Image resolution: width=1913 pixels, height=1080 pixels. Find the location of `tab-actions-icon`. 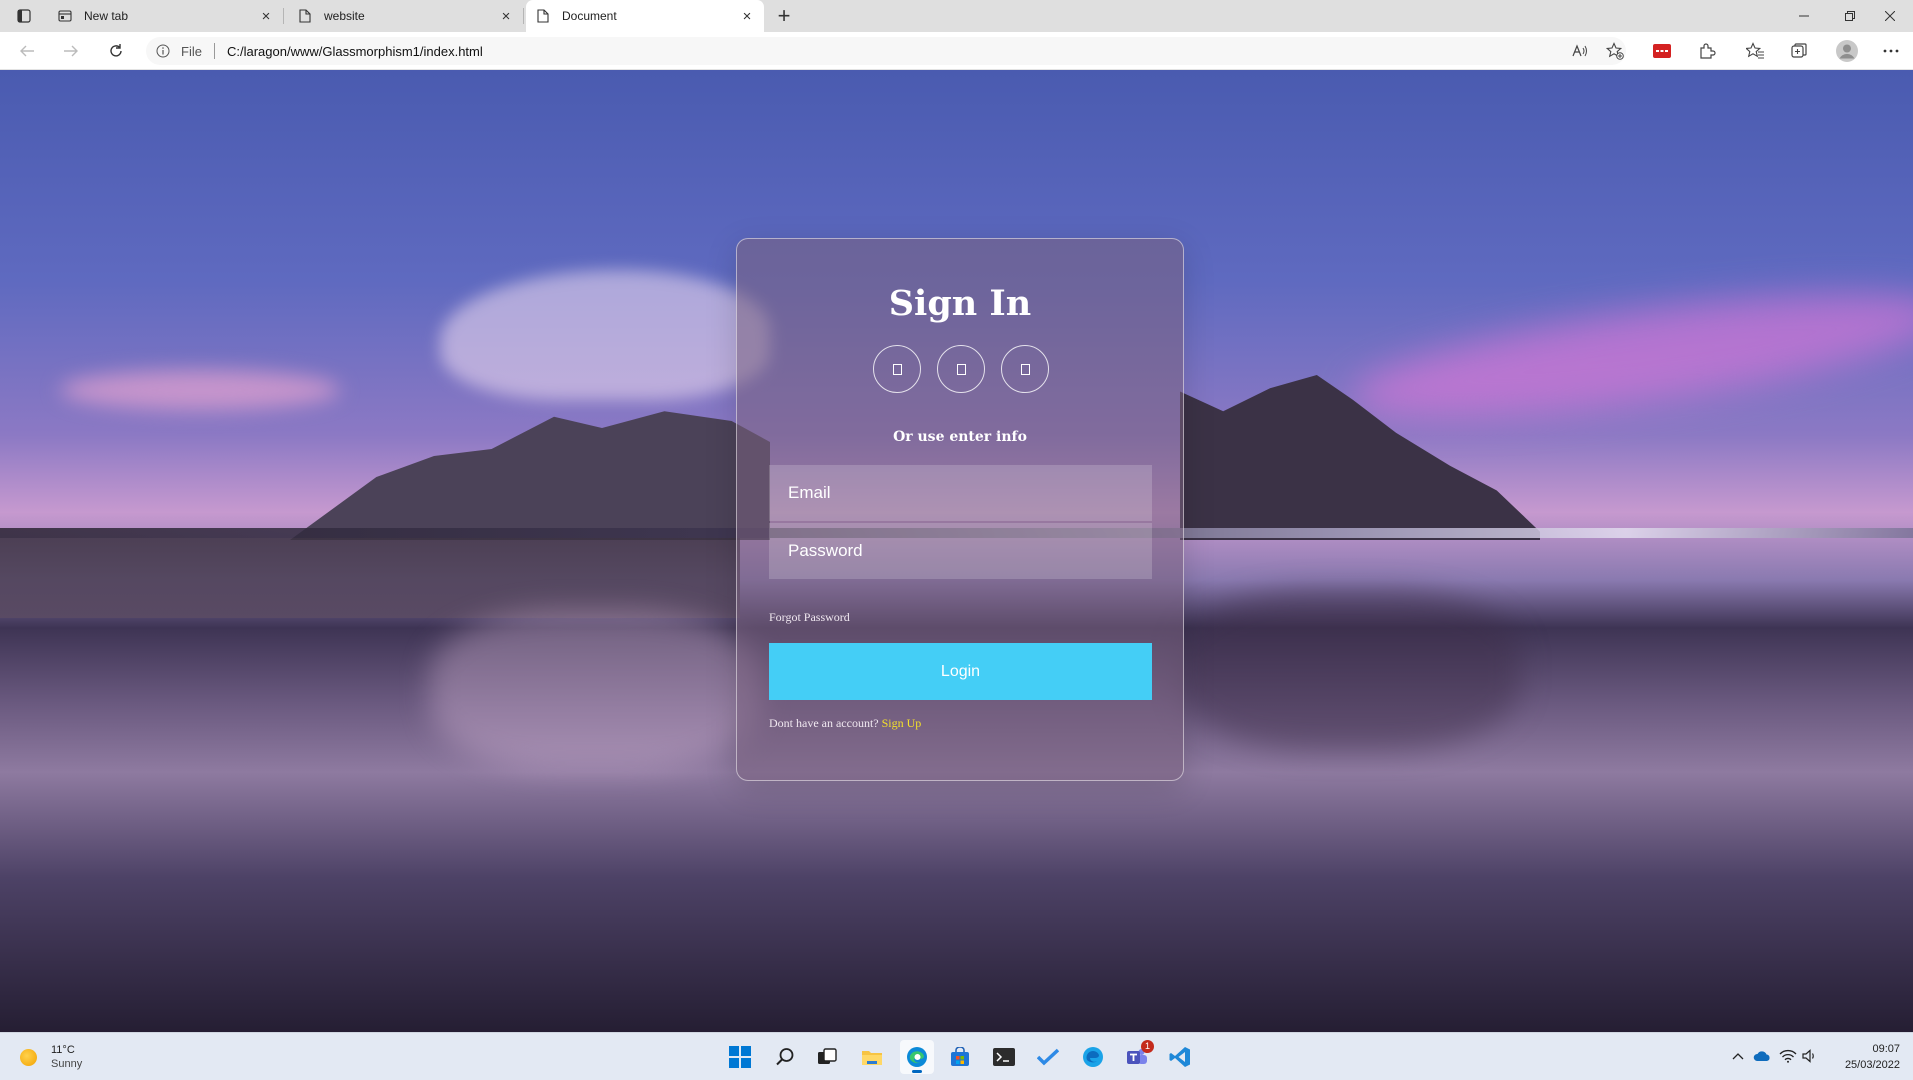

tab-actions-icon is located at coordinates (24, 16).